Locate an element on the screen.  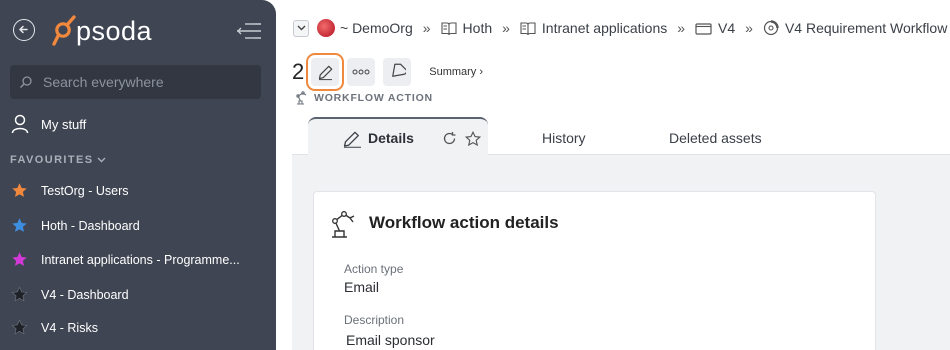
summary-link: Summary › is located at coordinates (456, 72).